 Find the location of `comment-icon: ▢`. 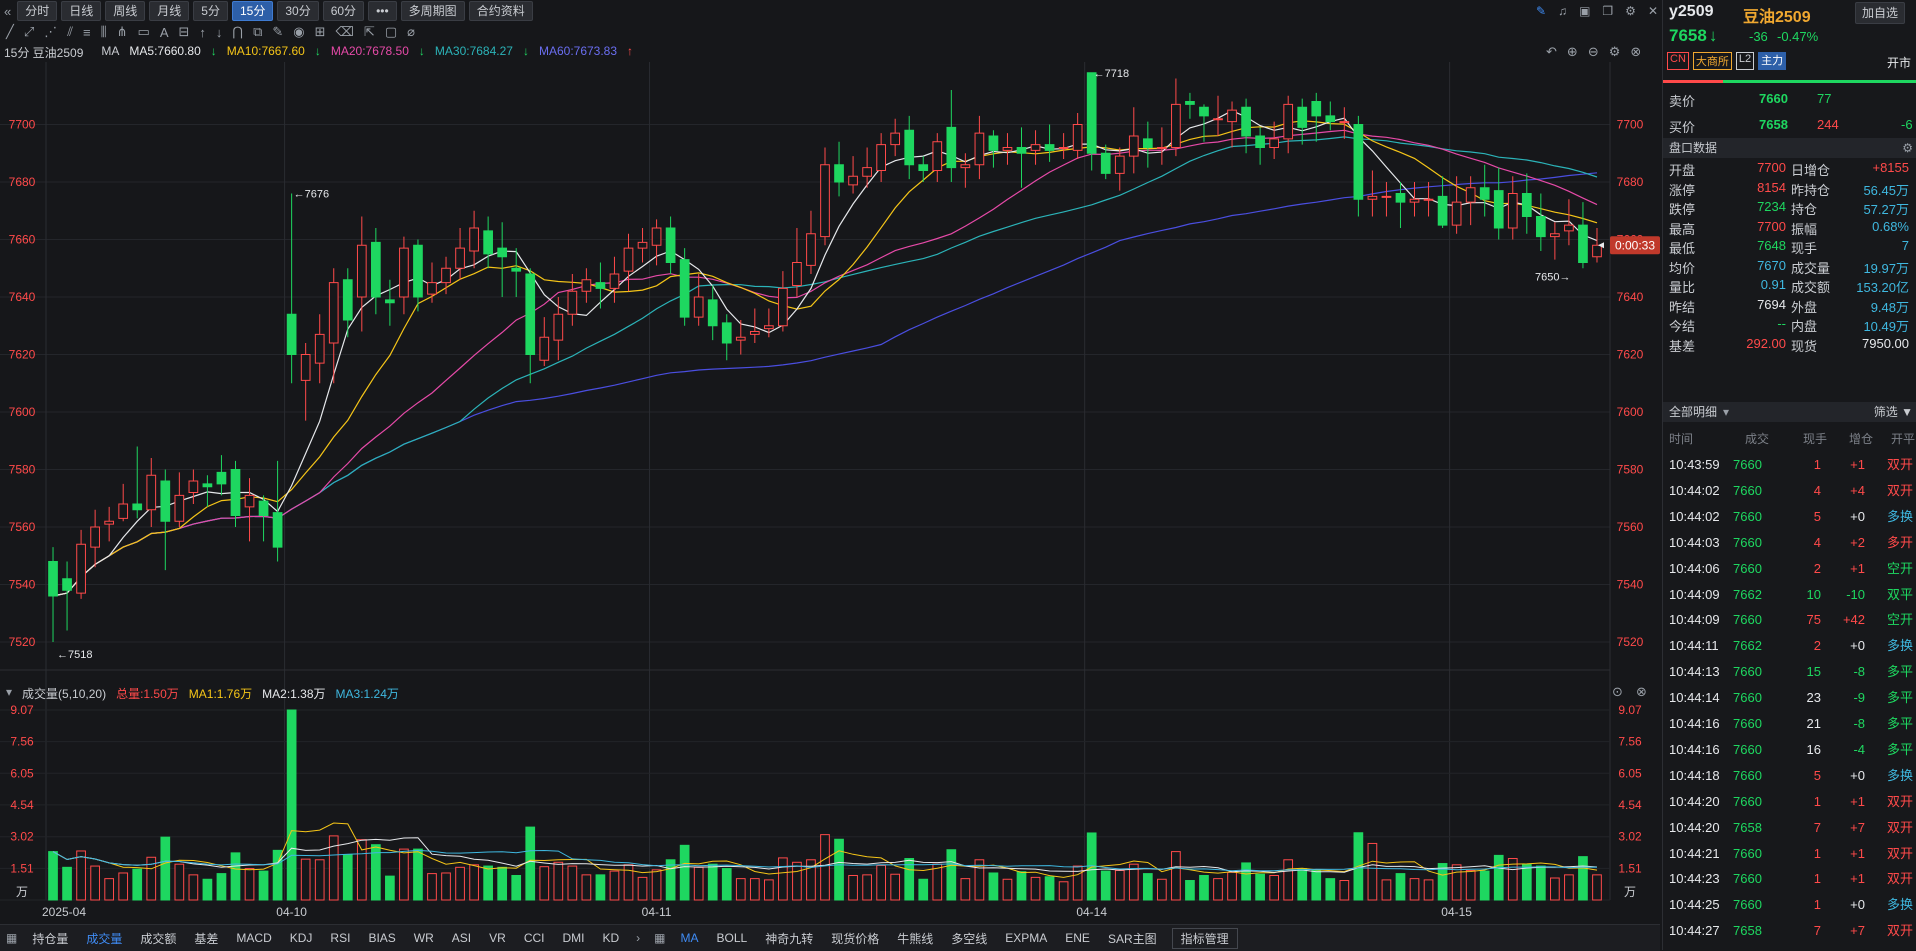

comment-icon: ▢ is located at coordinates (391, 32).